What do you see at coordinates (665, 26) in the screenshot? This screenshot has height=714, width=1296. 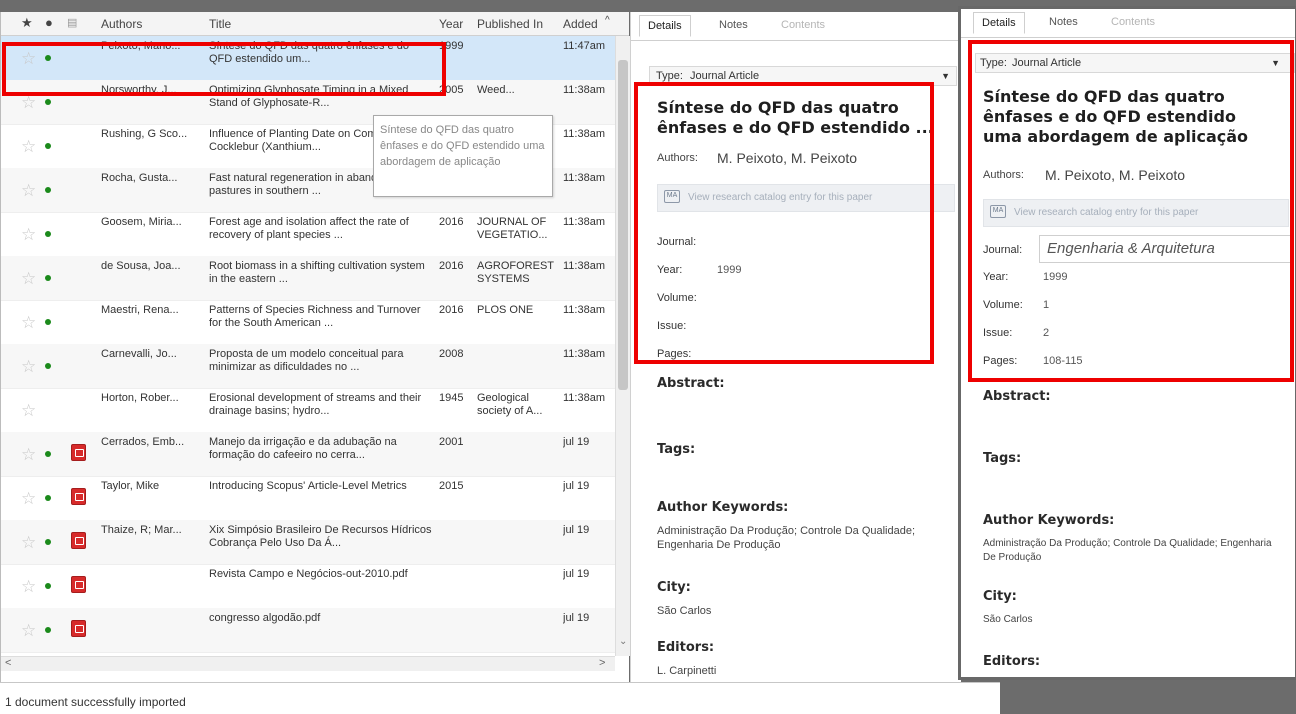 I see `tab-details: Details` at bounding box center [665, 26].